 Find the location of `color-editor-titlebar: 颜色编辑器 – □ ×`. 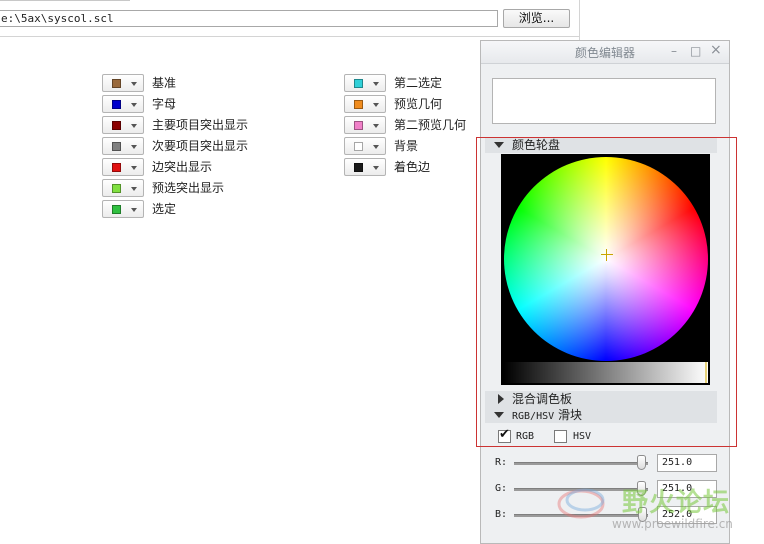

color-editor-titlebar: 颜色编辑器 – □ × is located at coordinates (605, 52).